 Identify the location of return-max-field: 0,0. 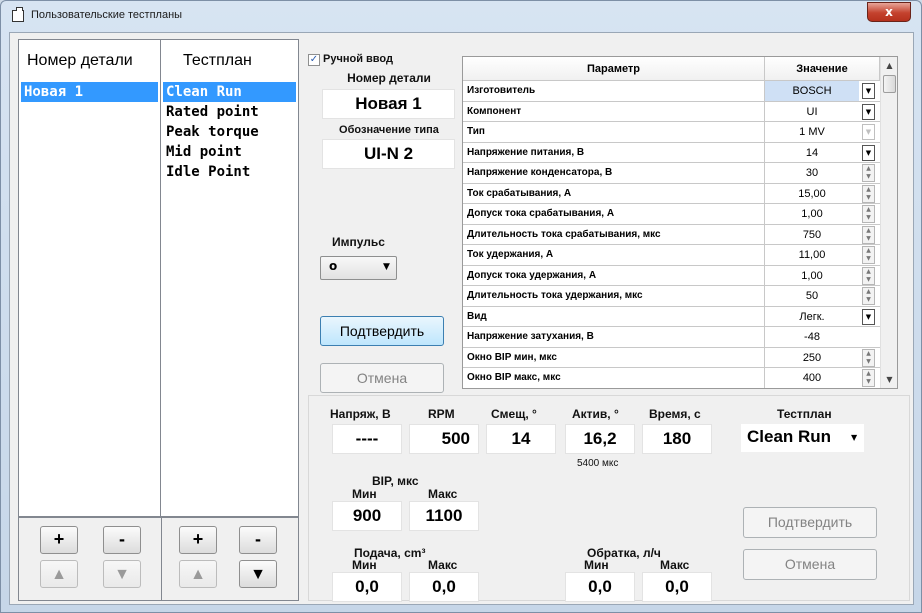
(677, 587).